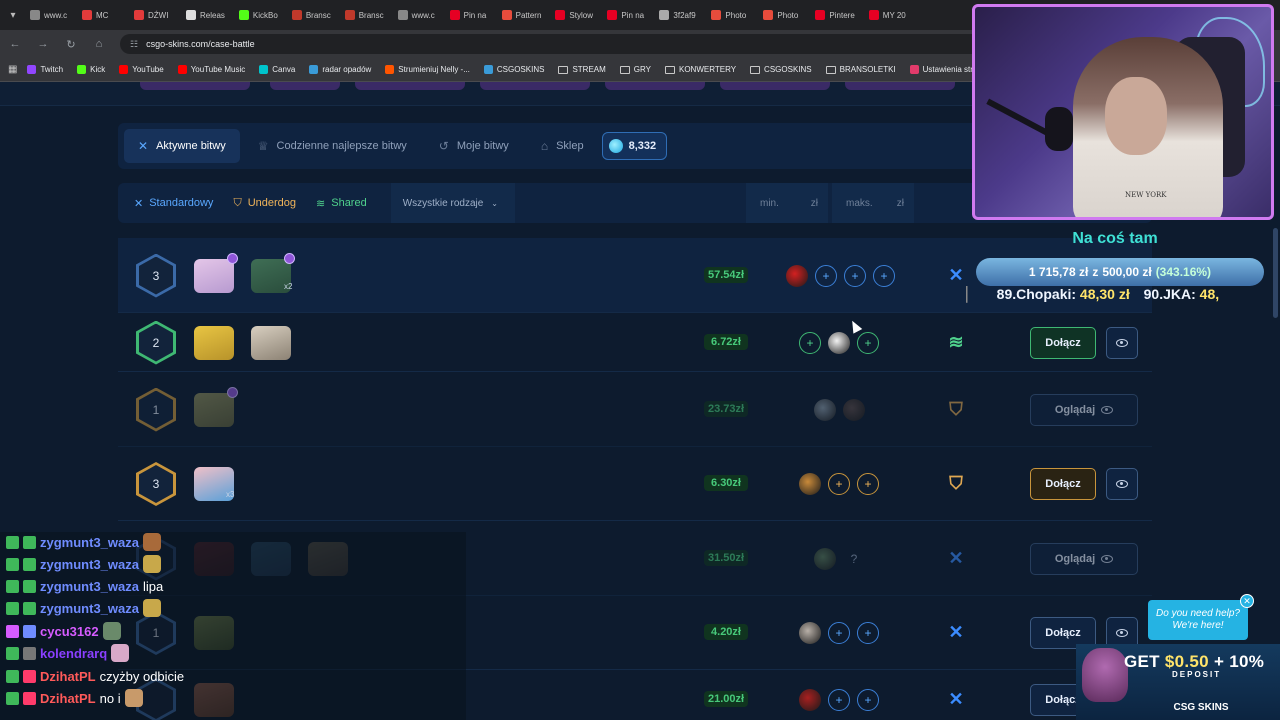 This screenshot has height=720, width=1280. What do you see at coordinates (787, 203) in the screenshot?
I see `min-price-input: min. zł` at bounding box center [787, 203].